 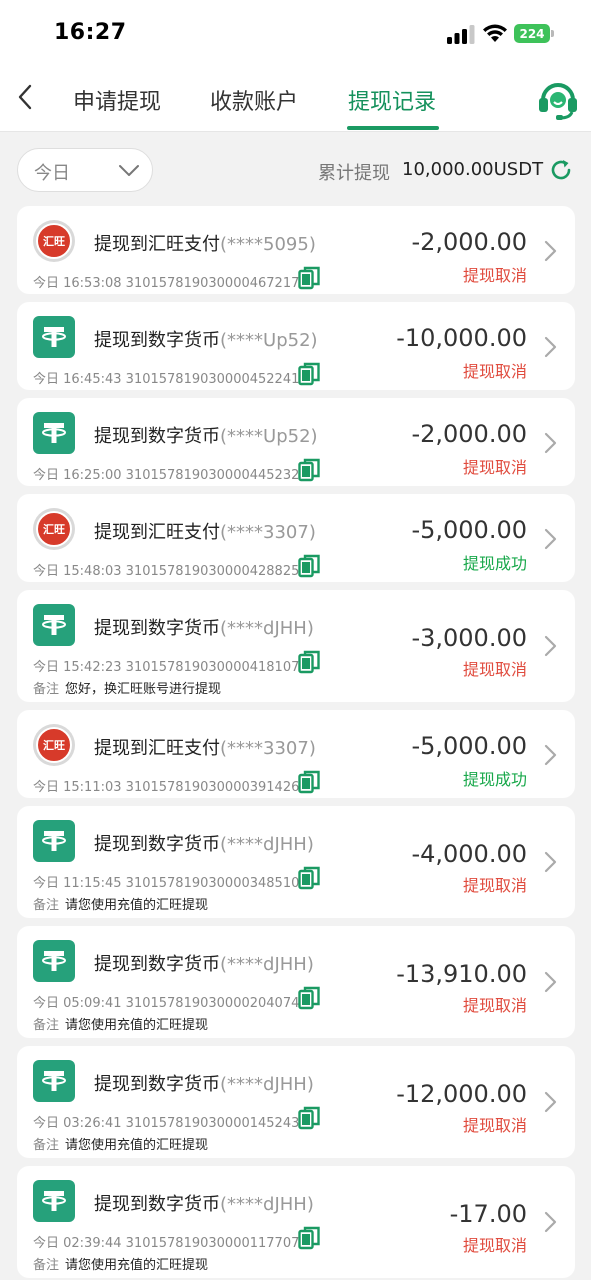 What do you see at coordinates (77, 283) in the screenshot?
I see `record-time: 今日 16:53:08` at bounding box center [77, 283].